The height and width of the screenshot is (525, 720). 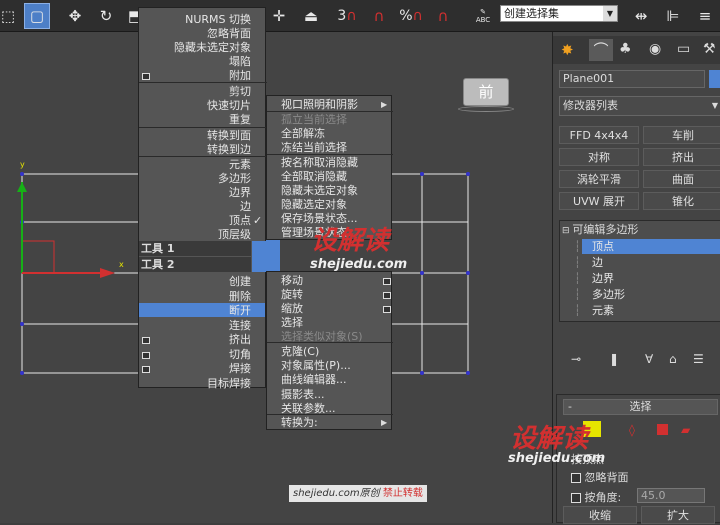 I want to click on quad-item-7: 目标焊接, so click(x=195, y=384).